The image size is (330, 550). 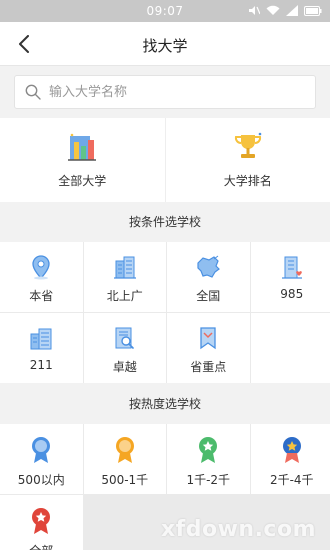 I want to click on popularity-500-button: 500以内, so click(x=41, y=459).